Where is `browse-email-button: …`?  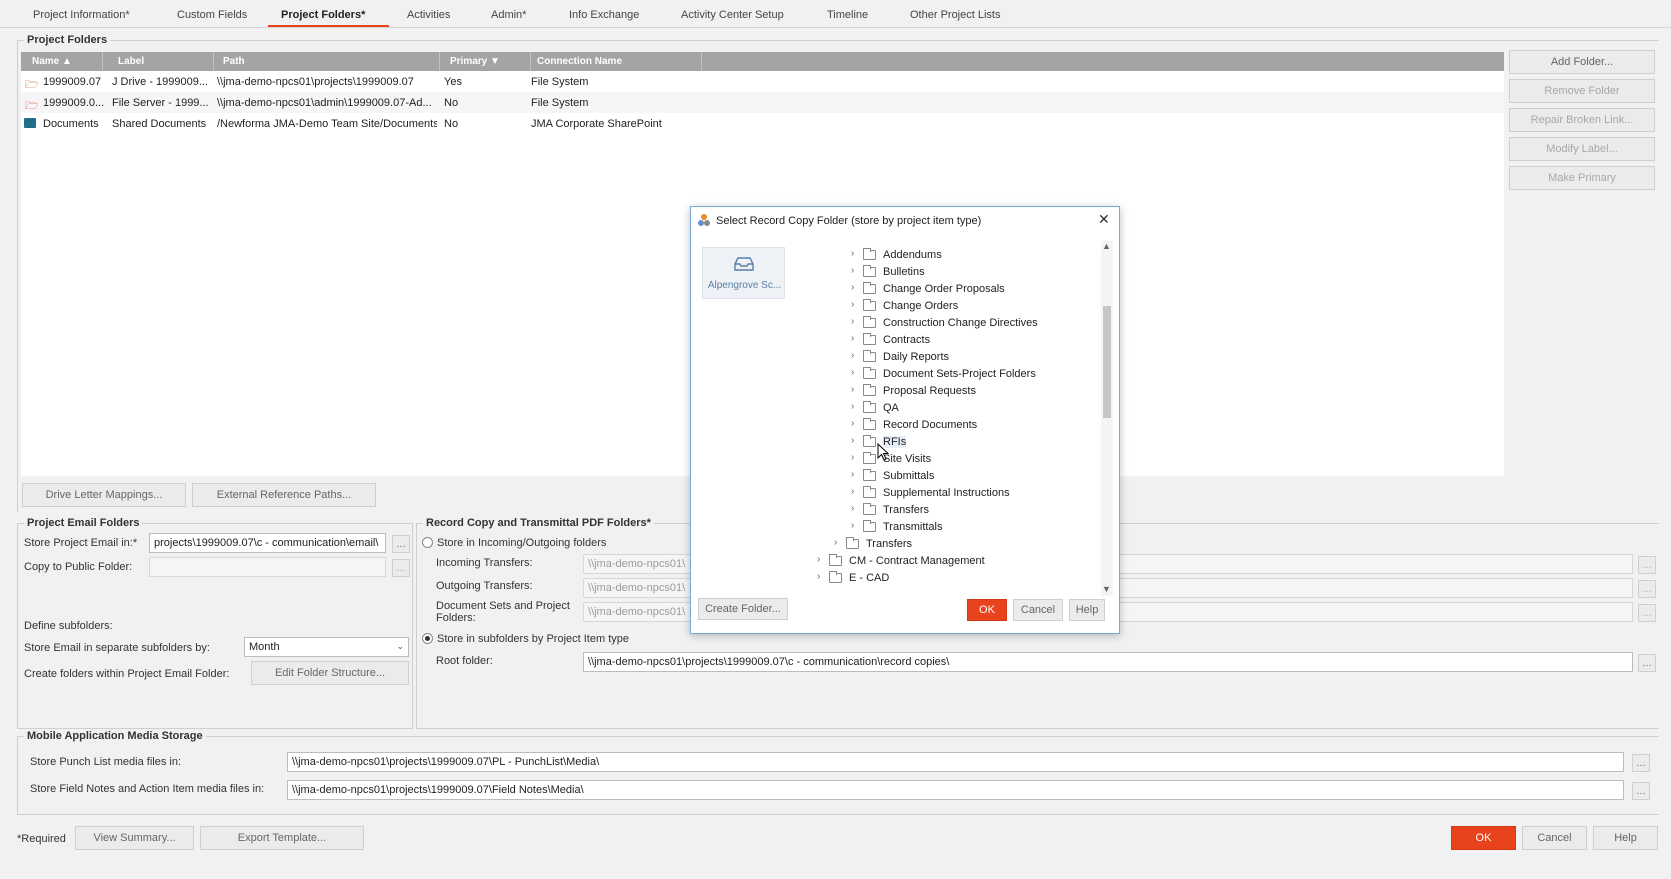
browse-email-button: … is located at coordinates (401, 544).